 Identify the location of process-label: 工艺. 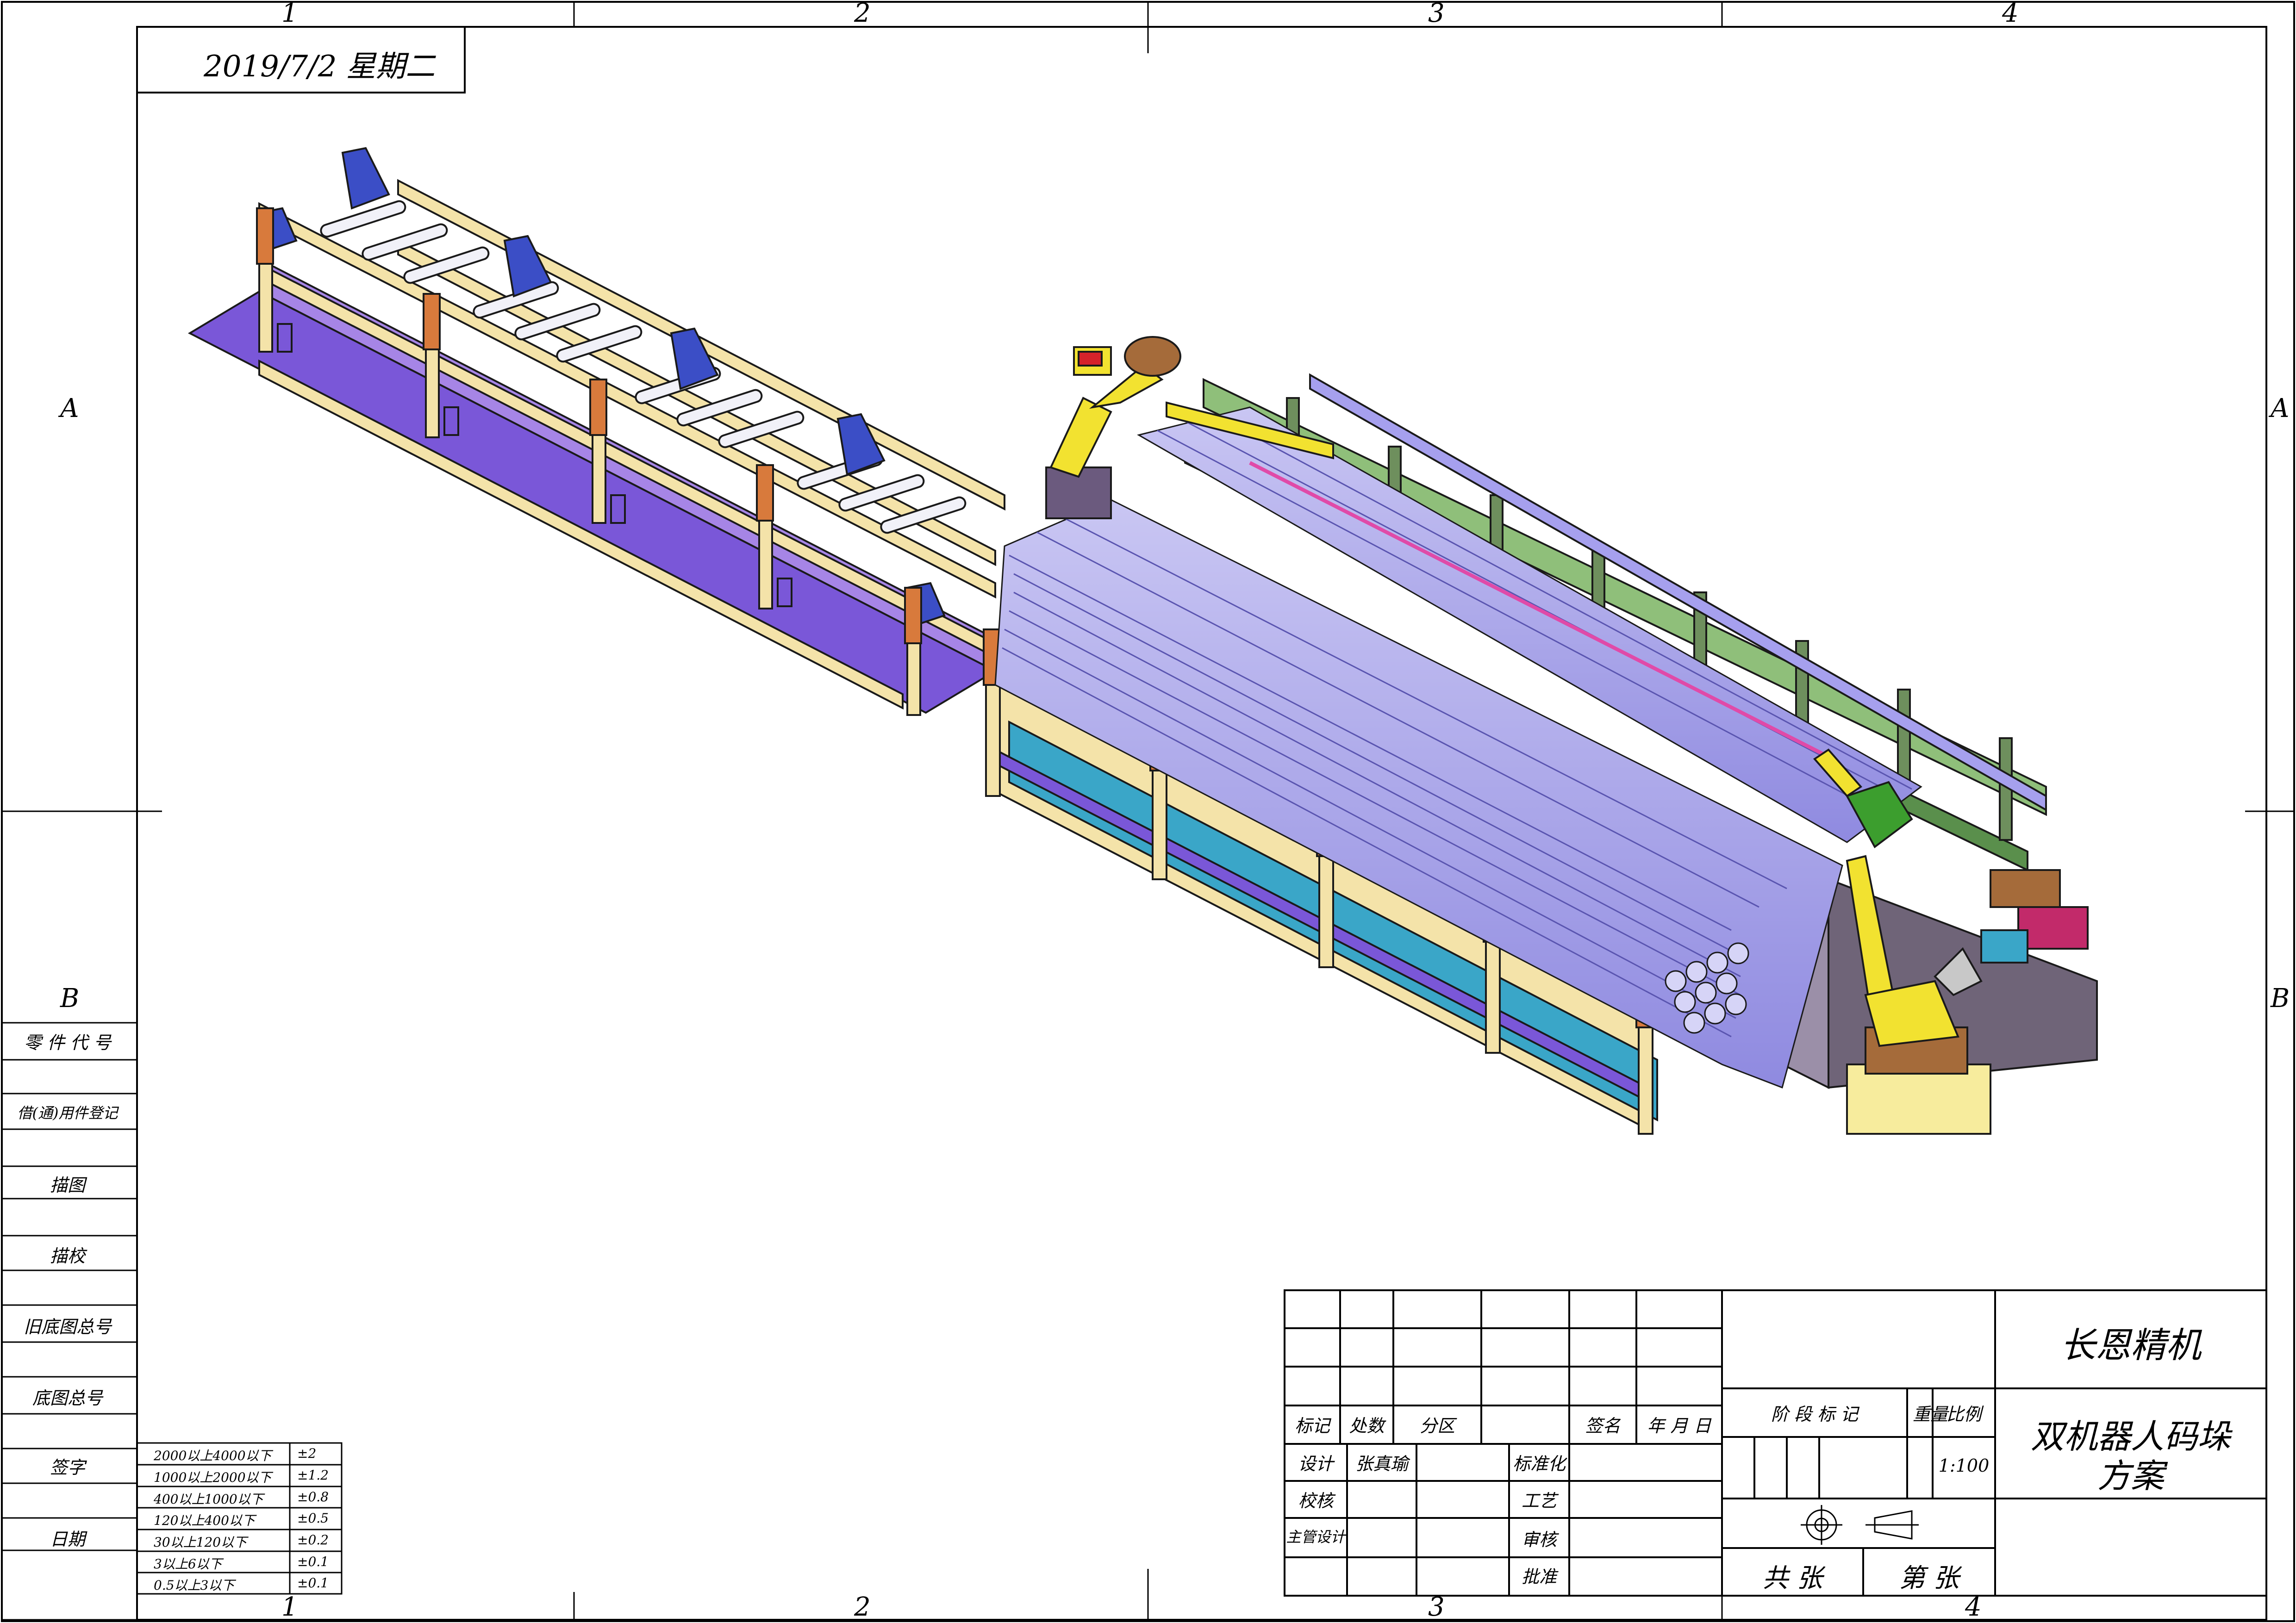
(1539, 1501).